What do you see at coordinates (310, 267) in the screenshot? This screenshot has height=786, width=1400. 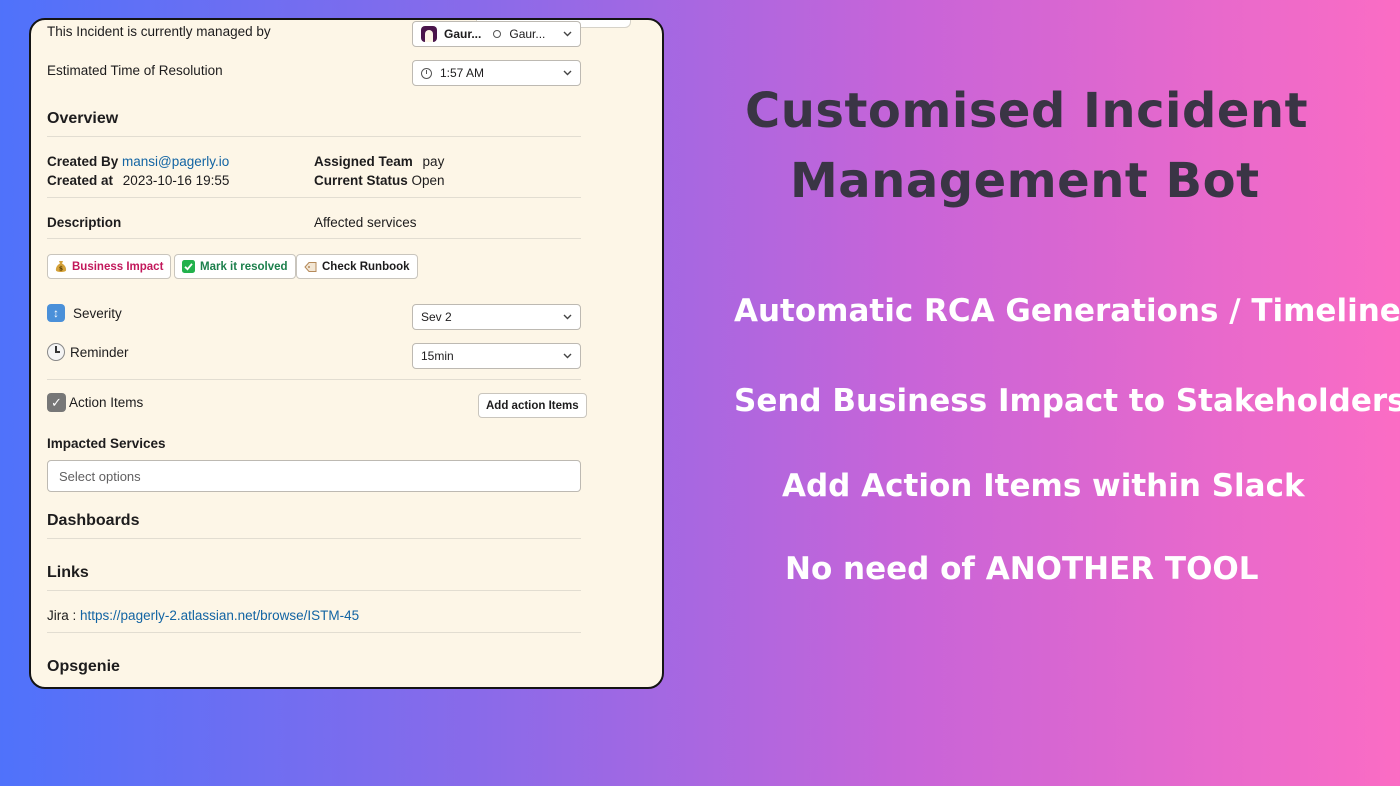 I see `label-tag-icon` at bounding box center [310, 267].